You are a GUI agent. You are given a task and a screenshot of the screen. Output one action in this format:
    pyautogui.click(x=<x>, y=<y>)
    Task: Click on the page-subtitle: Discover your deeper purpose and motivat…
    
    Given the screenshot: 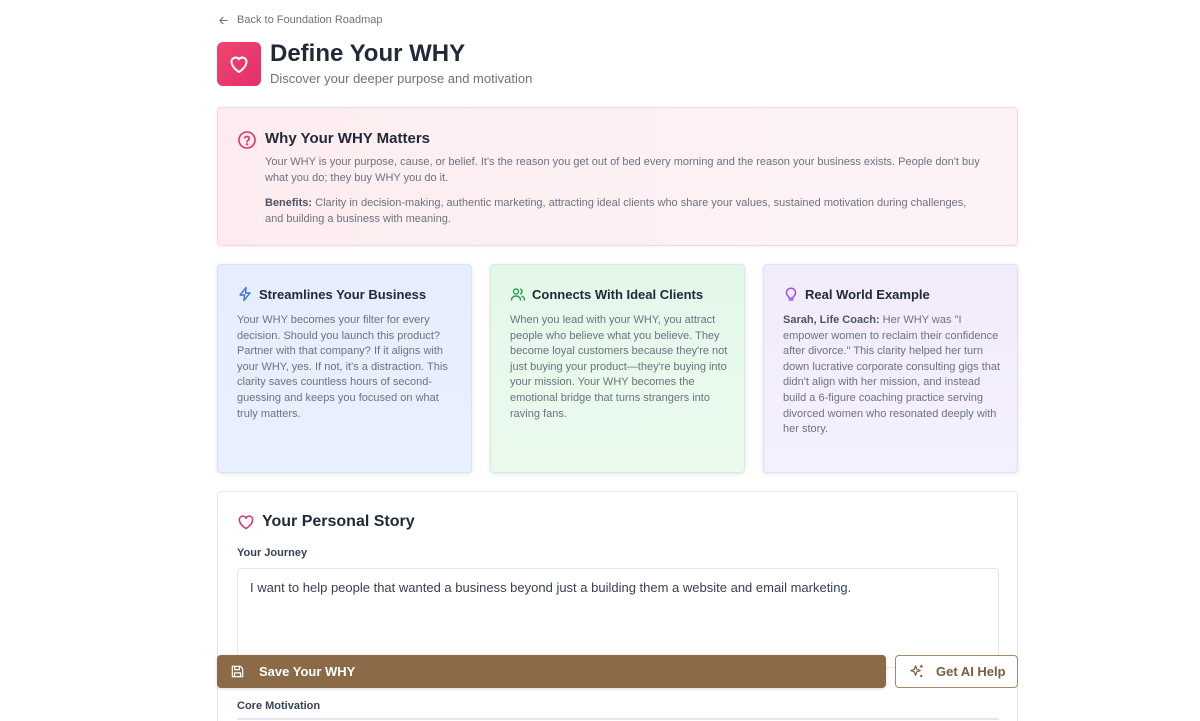 What is the action you would take?
    pyautogui.click(x=401, y=78)
    